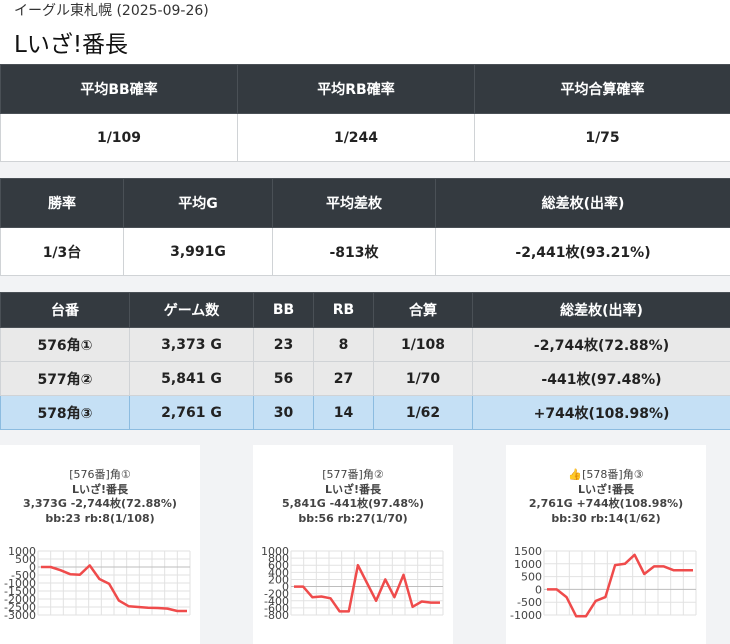 This screenshot has width=730, height=644. Describe the element at coordinates (283, 310) in the screenshot. I see `header-bb: BB` at that location.